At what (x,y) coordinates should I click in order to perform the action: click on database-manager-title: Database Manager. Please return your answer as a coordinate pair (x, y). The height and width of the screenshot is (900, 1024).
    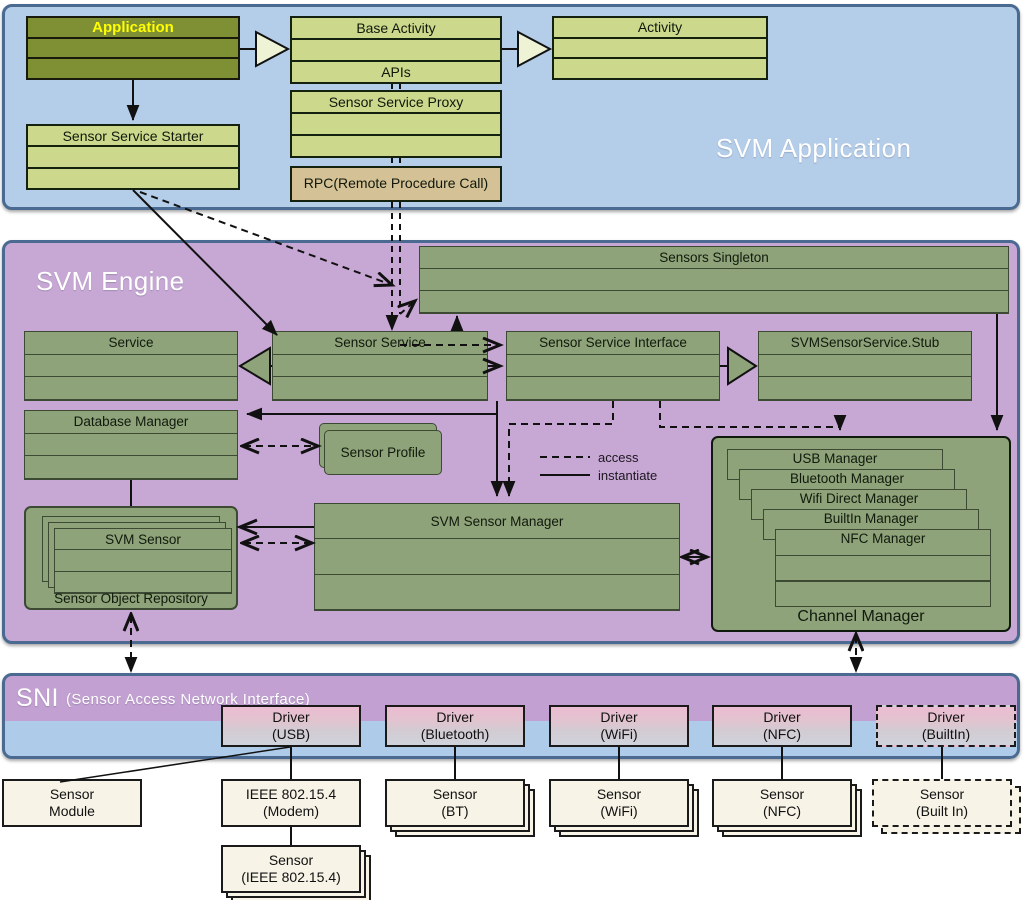
    Looking at the image, I should click on (131, 422).